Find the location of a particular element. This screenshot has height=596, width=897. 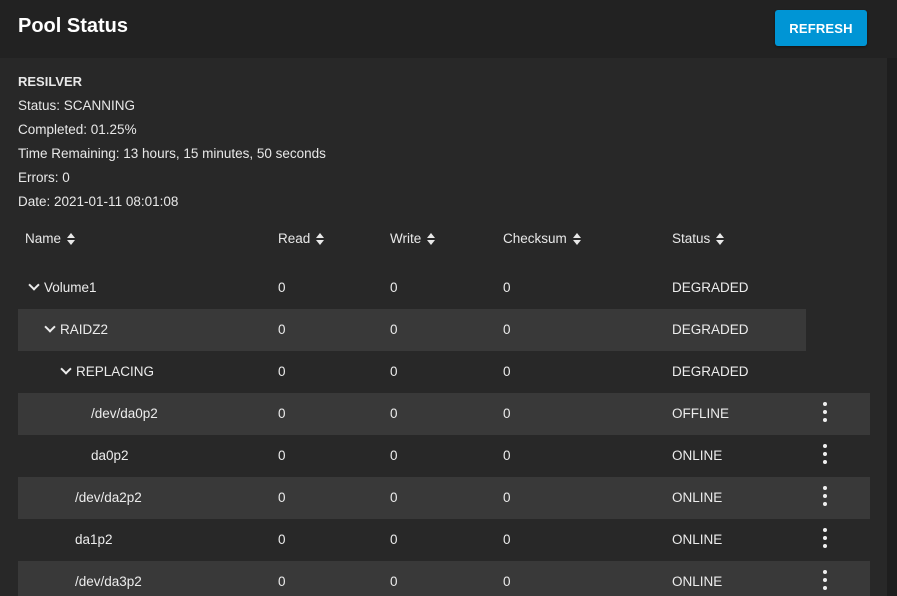

page-title: Pool Status is located at coordinates (73, 26).